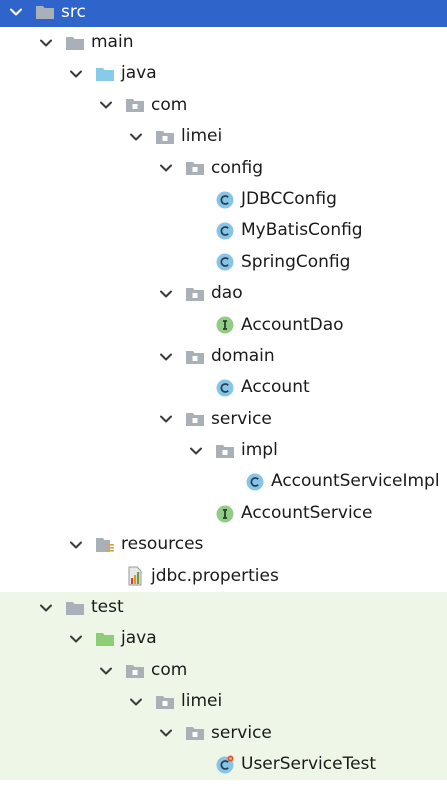 This screenshot has height=788, width=447. Describe the element at coordinates (105, 544) in the screenshot. I see `resources-folder-icon` at that location.